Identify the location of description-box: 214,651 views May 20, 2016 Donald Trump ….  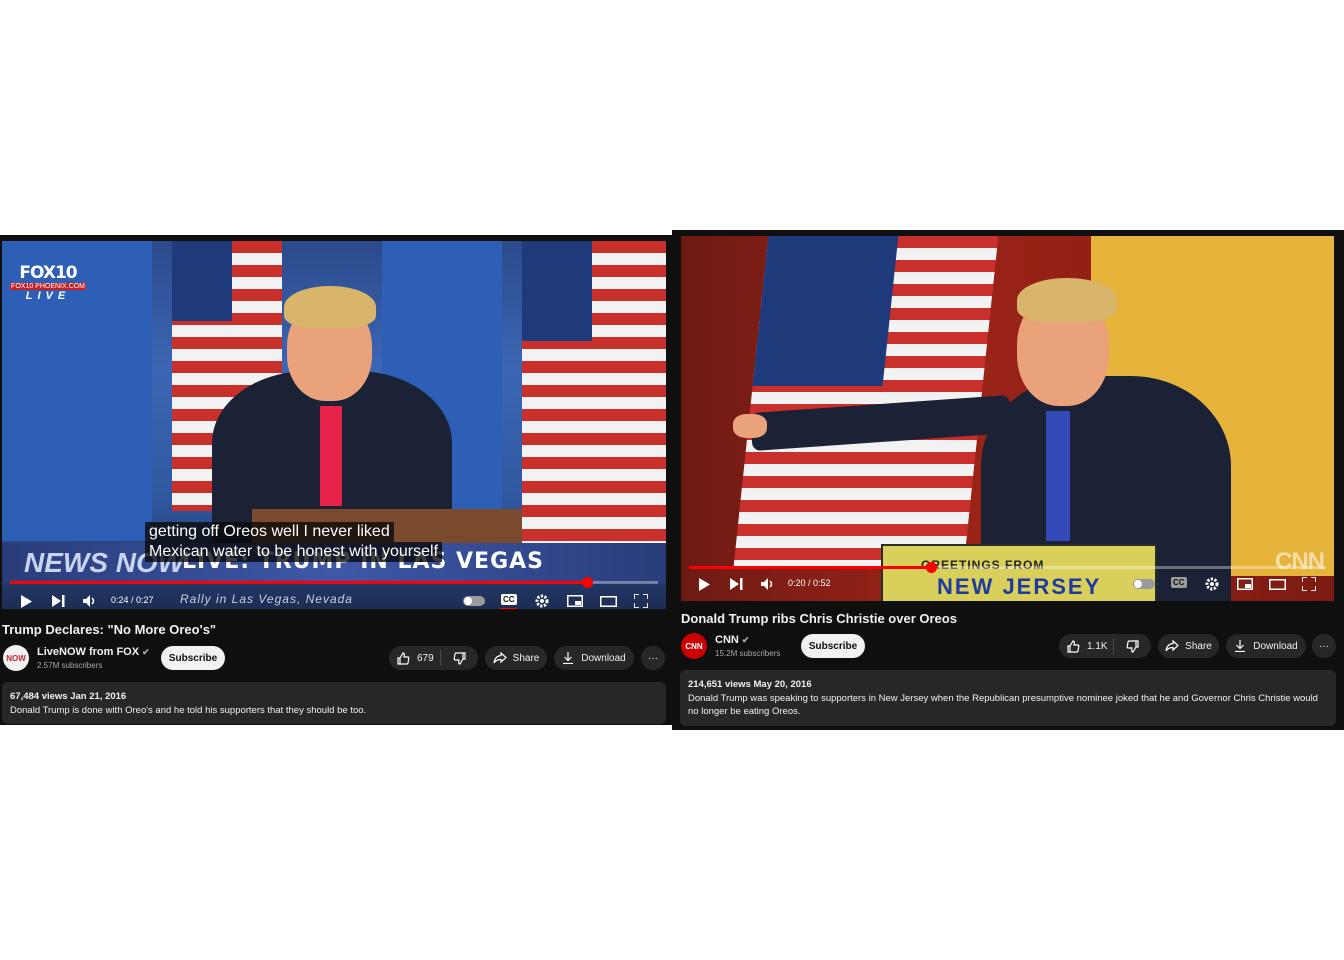
(1008, 698).